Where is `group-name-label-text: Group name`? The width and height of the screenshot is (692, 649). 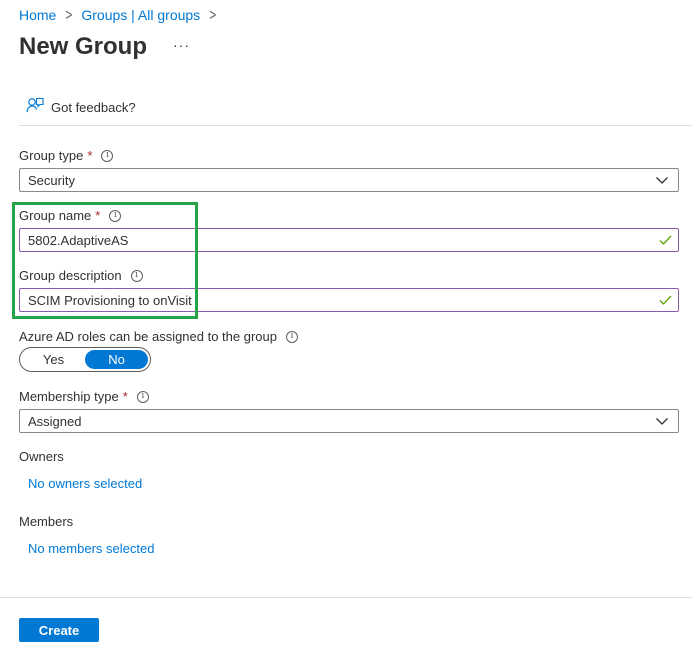 group-name-label-text: Group name is located at coordinates (55, 215).